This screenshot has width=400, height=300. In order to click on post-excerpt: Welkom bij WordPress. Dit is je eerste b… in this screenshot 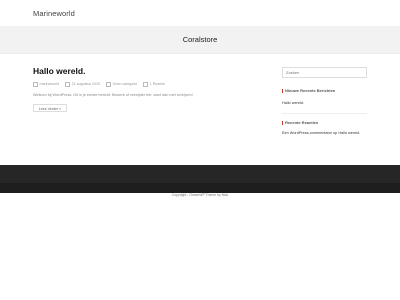, I will do `click(113, 95)`.